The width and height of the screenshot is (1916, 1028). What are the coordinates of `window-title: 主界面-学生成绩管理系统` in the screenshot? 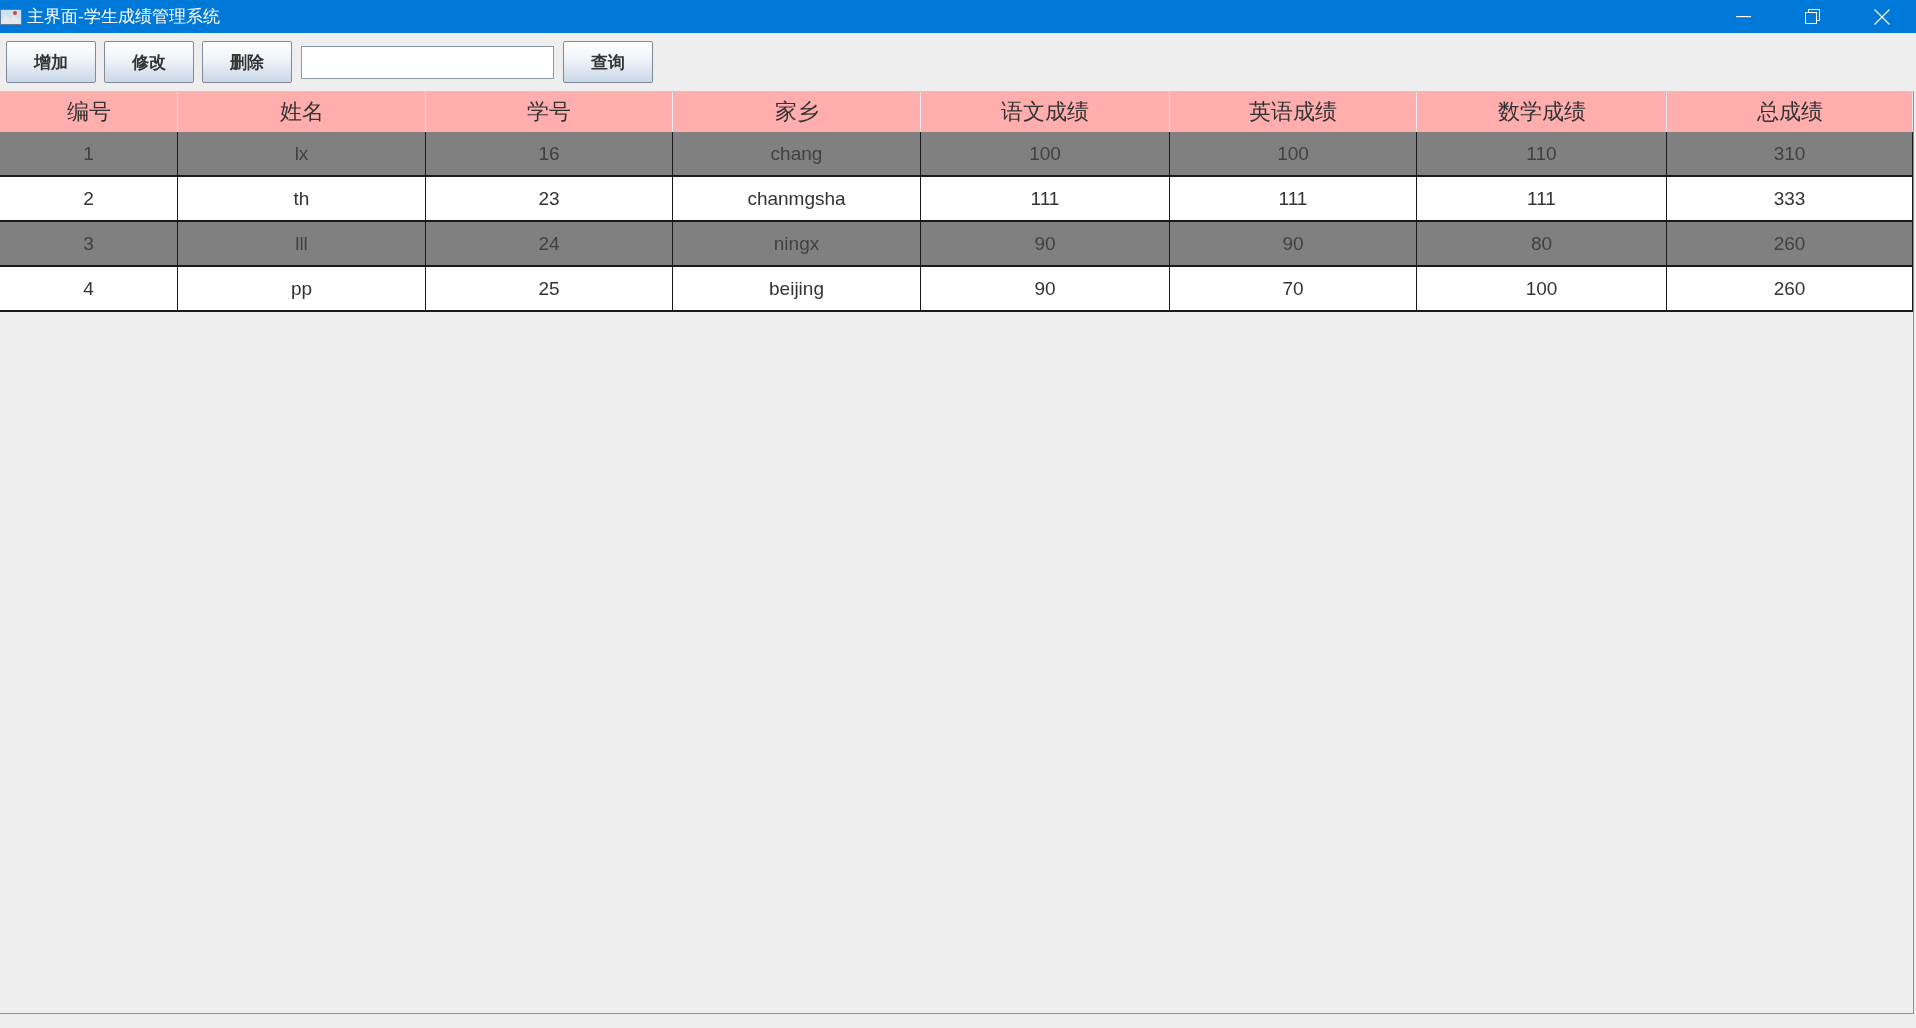 It's located at (123, 17).